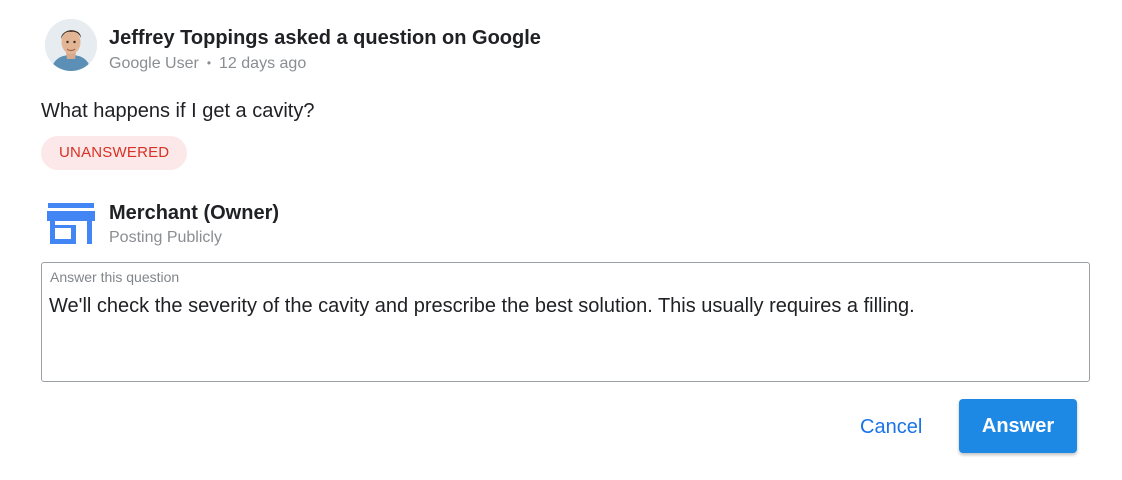  What do you see at coordinates (165, 237) in the screenshot?
I see `posting-visibility: Posting Publicly` at bounding box center [165, 237].